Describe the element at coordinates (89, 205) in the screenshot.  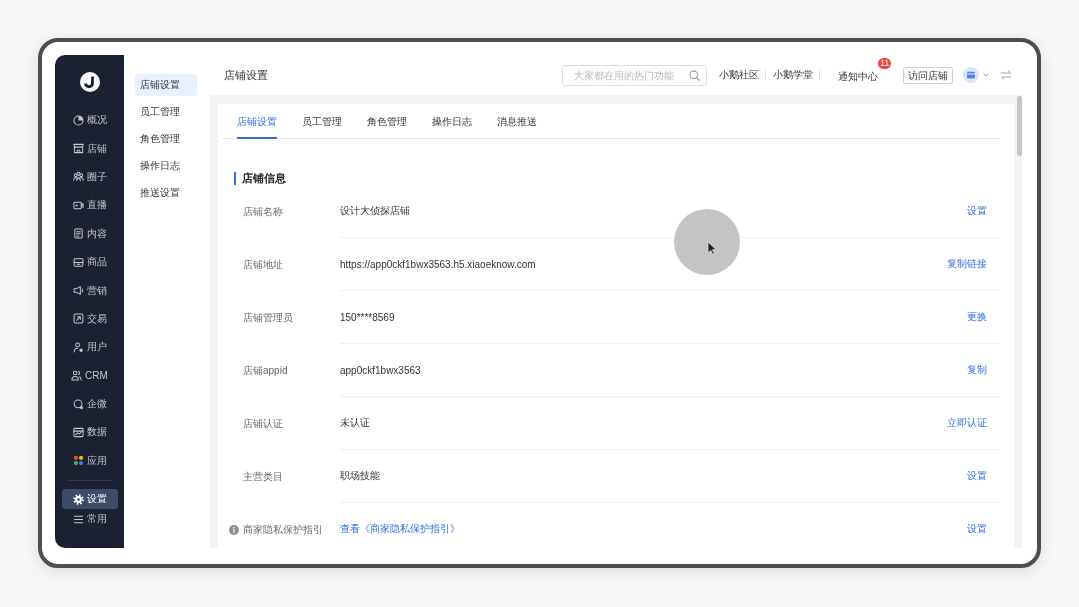
I see `sidebar-item: 直播` at that location.